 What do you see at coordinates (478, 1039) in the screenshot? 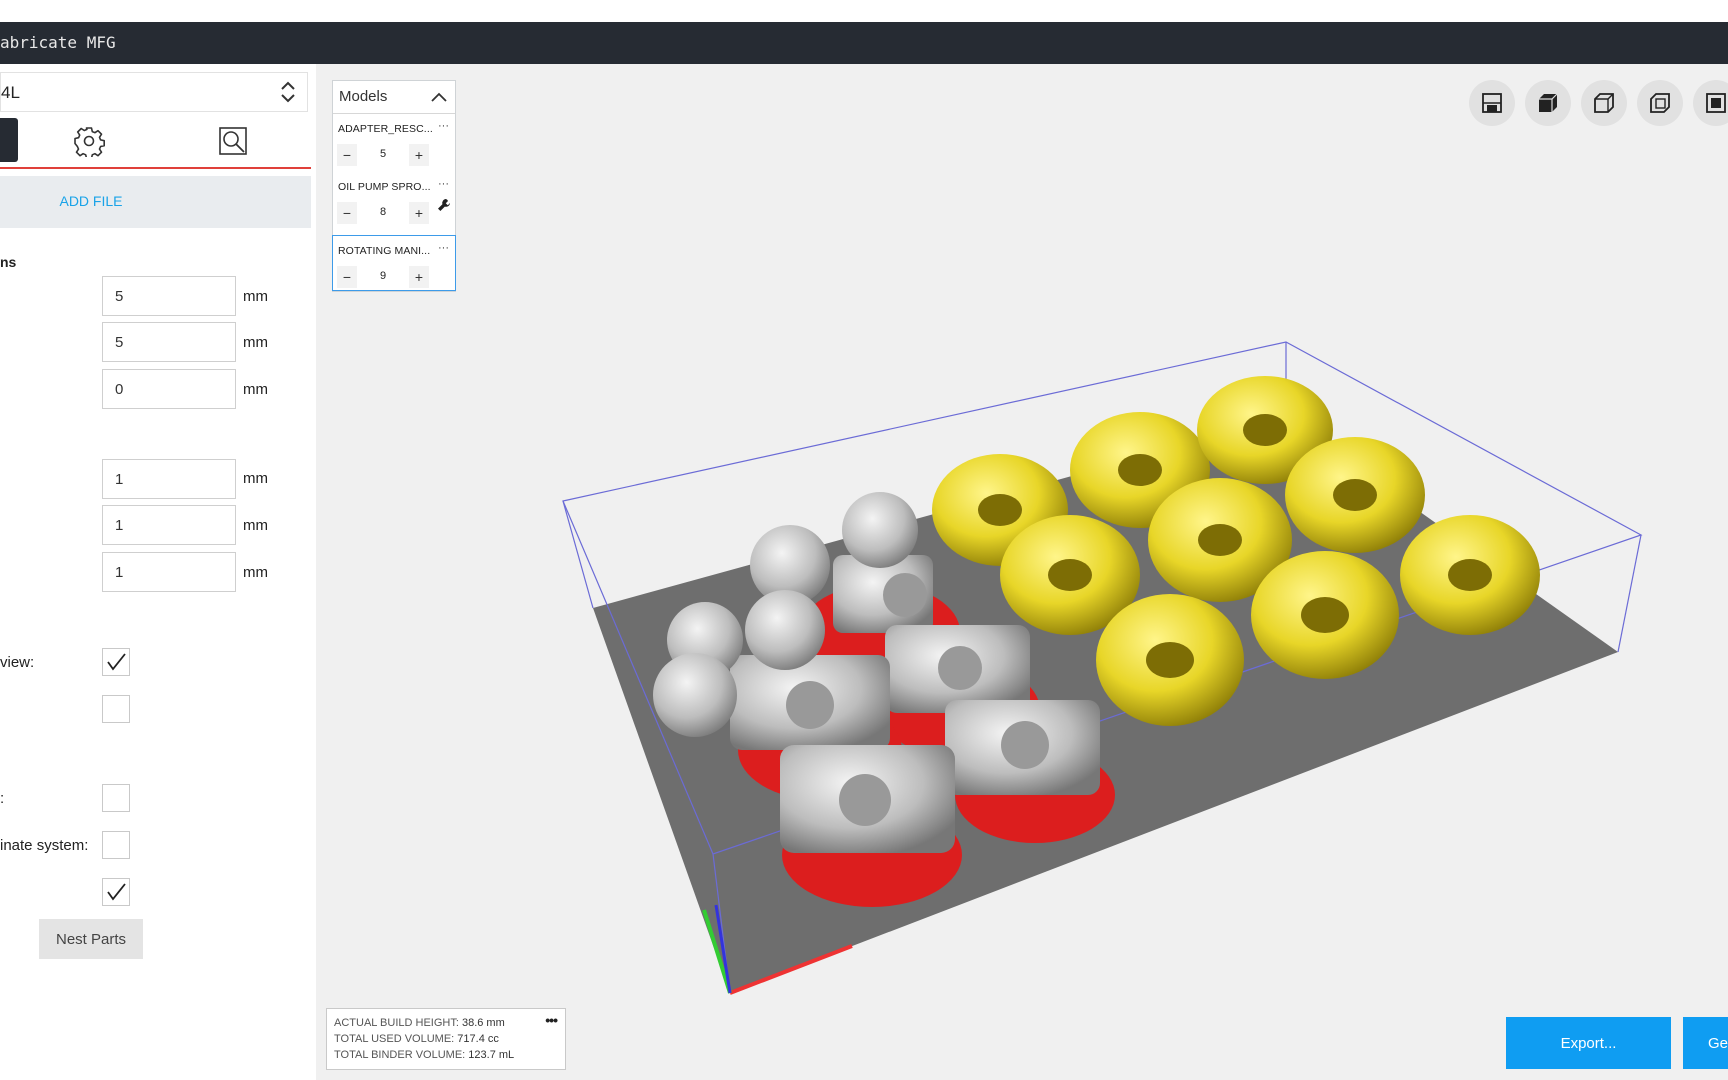
I see `stat-value: 717.4 cc` at bounding box center [478, 1039].